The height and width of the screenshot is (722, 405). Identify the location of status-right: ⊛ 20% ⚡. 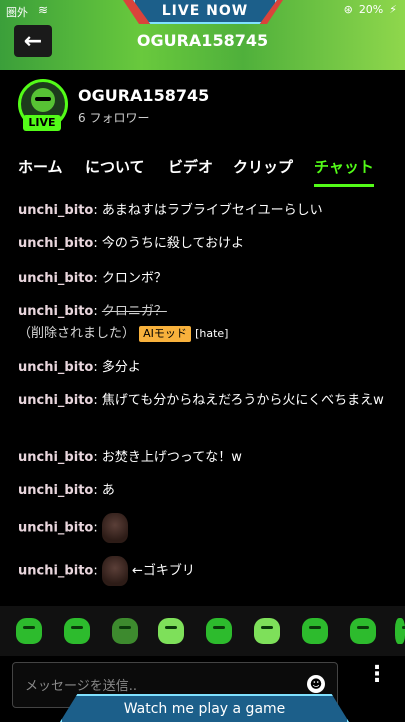
(370, 9).